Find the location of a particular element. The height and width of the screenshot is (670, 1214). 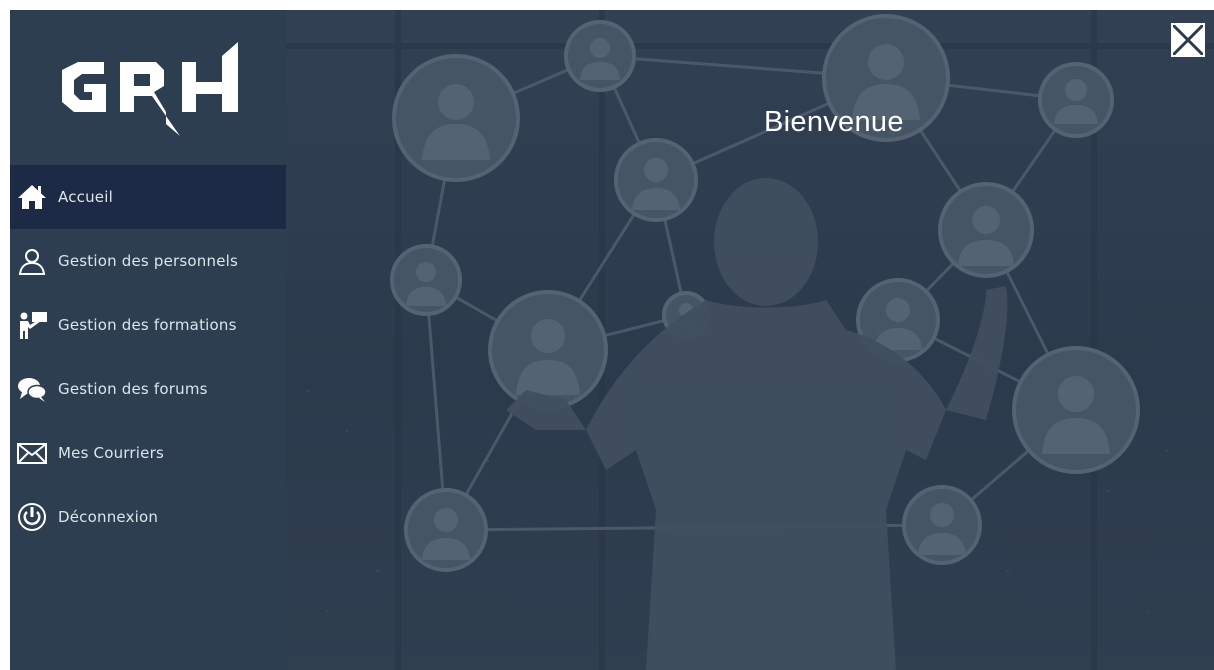

sidebar-item-label: Accueil is located at coordinates (85, 197).